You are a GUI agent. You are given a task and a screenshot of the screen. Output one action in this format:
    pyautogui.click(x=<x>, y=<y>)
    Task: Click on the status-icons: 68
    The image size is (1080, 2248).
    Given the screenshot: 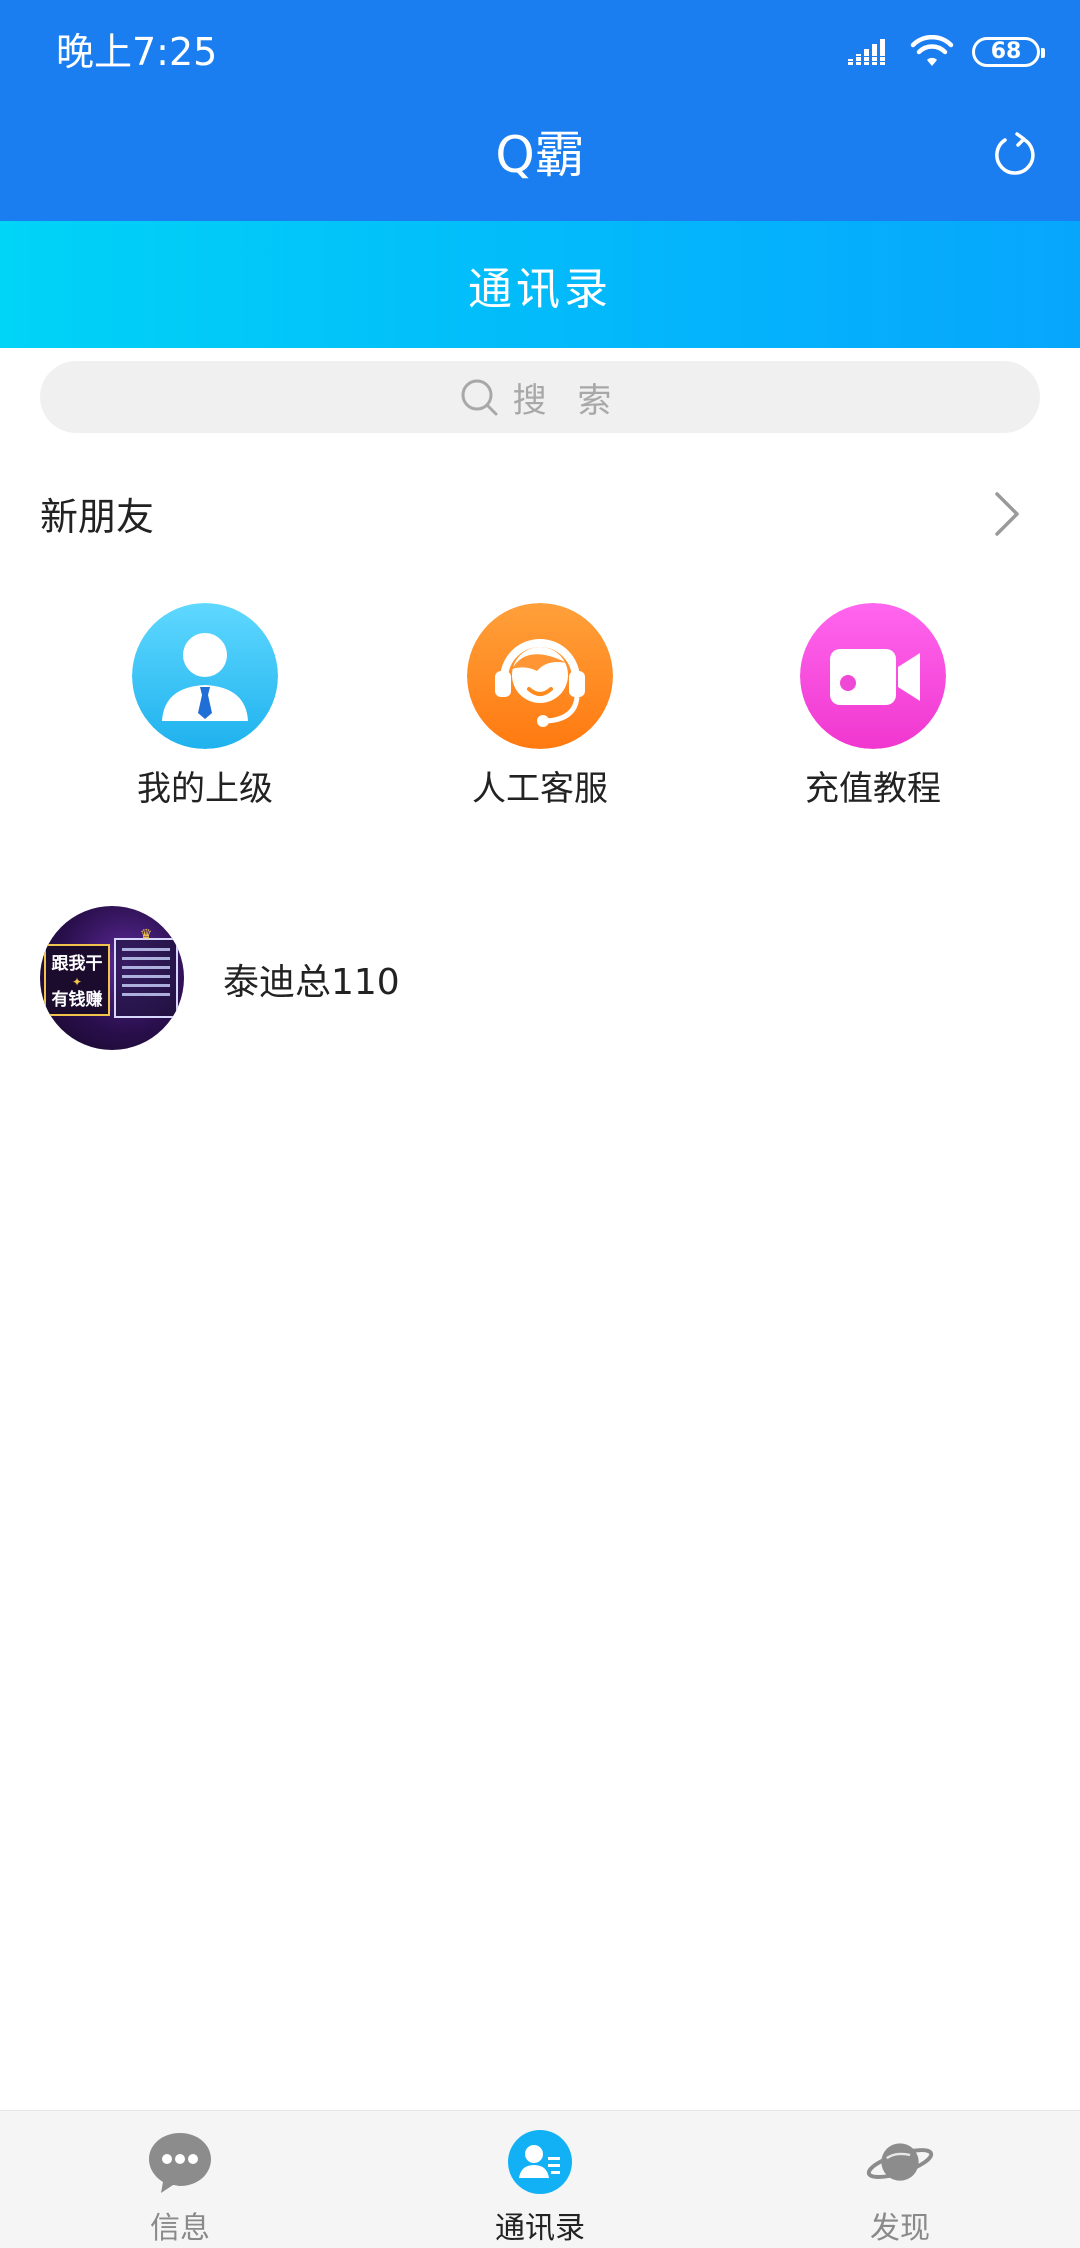 What is the action you would take?
    pyautogui.click(x=946, y=52)
    